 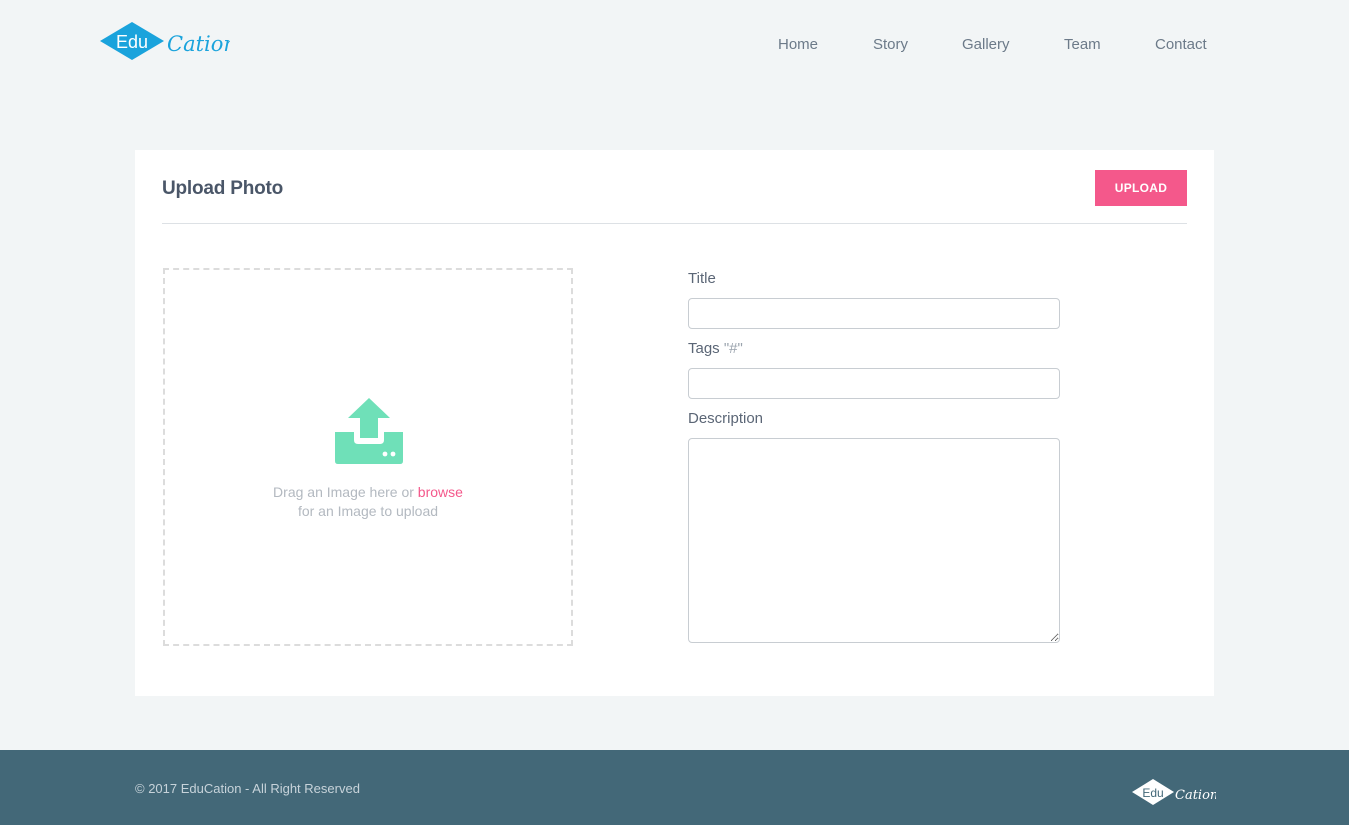 I want to click on copyright-text: © 2017 EduCation - All Right Reserved, so click(x=247, y=788).